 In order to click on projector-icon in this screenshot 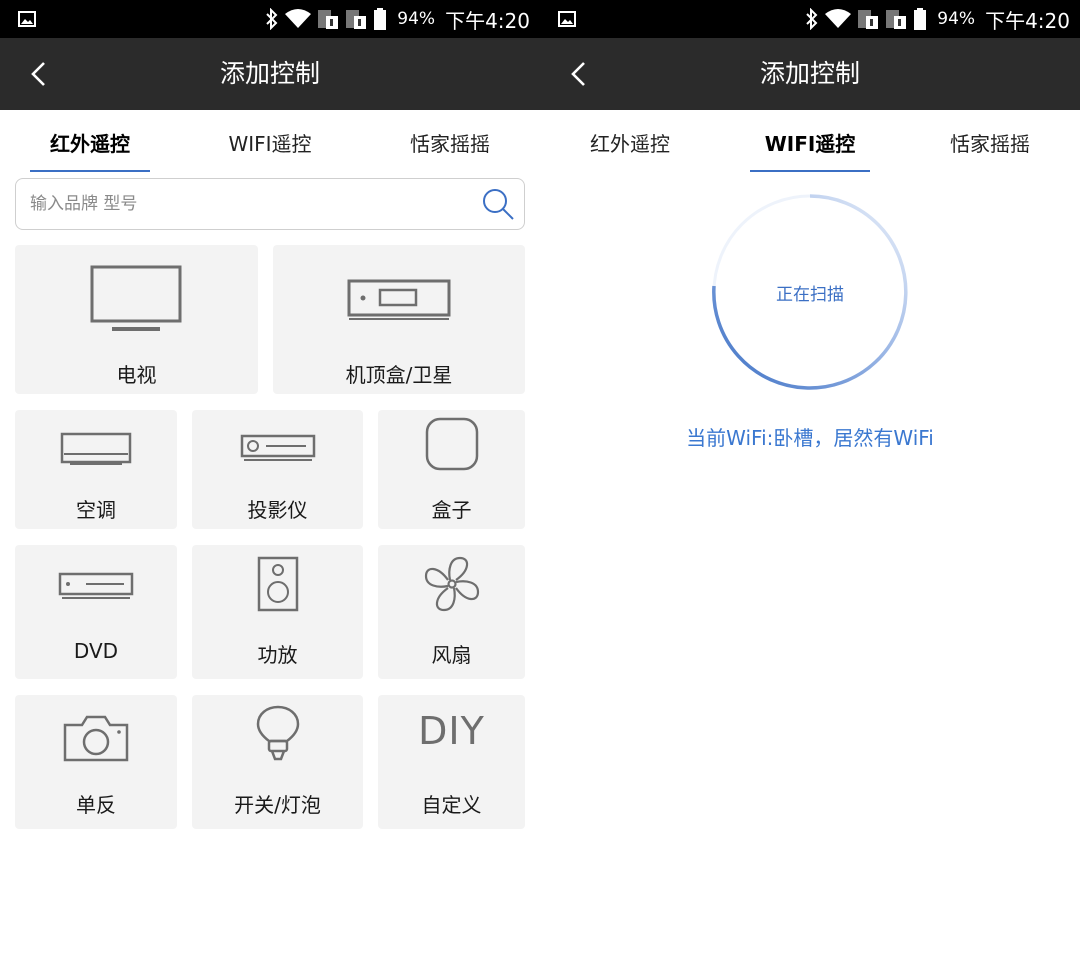, I will do `click(277, 447)`.